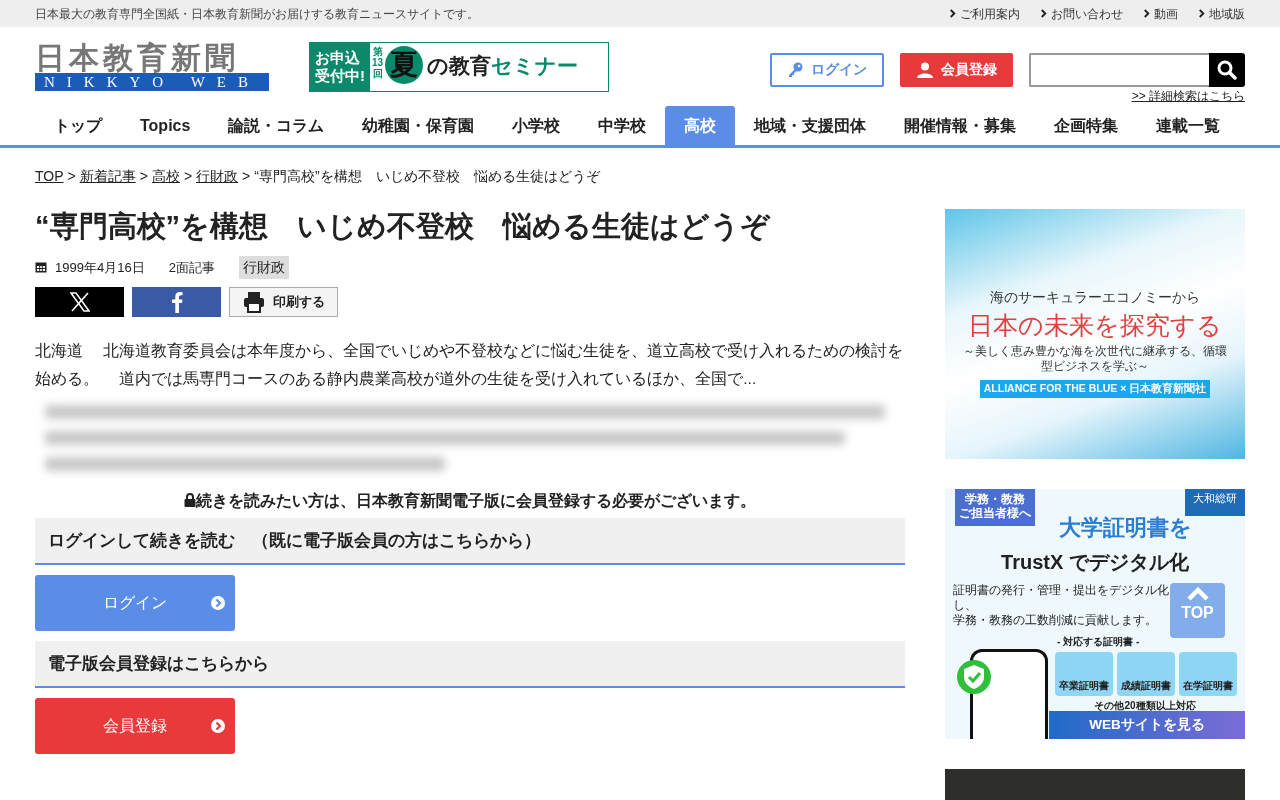 Image resolution: width=1280 pixels, height=800 pixels. I want to click on nav-tab: トップ, so click(78, 125).